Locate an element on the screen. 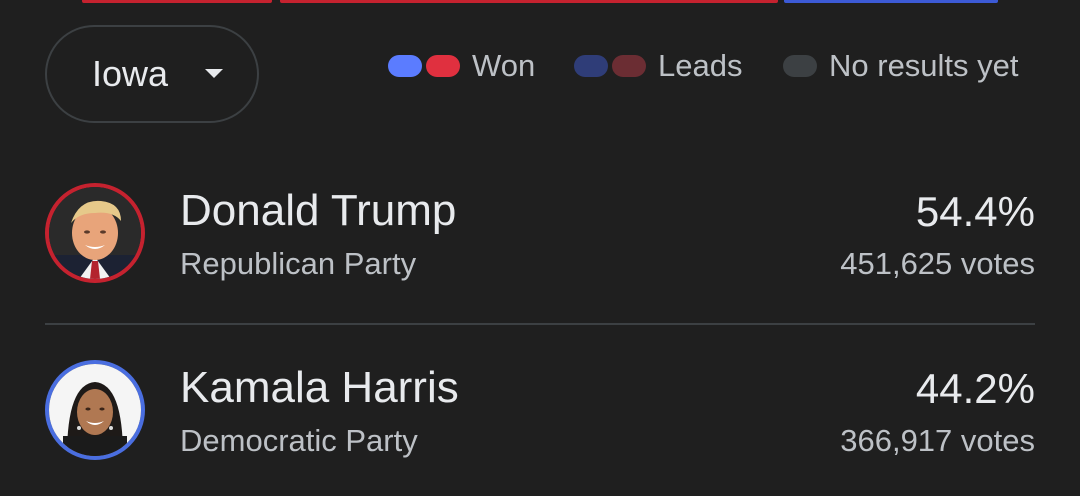  legend-leads: Leads is located at coordinates (658, 66).